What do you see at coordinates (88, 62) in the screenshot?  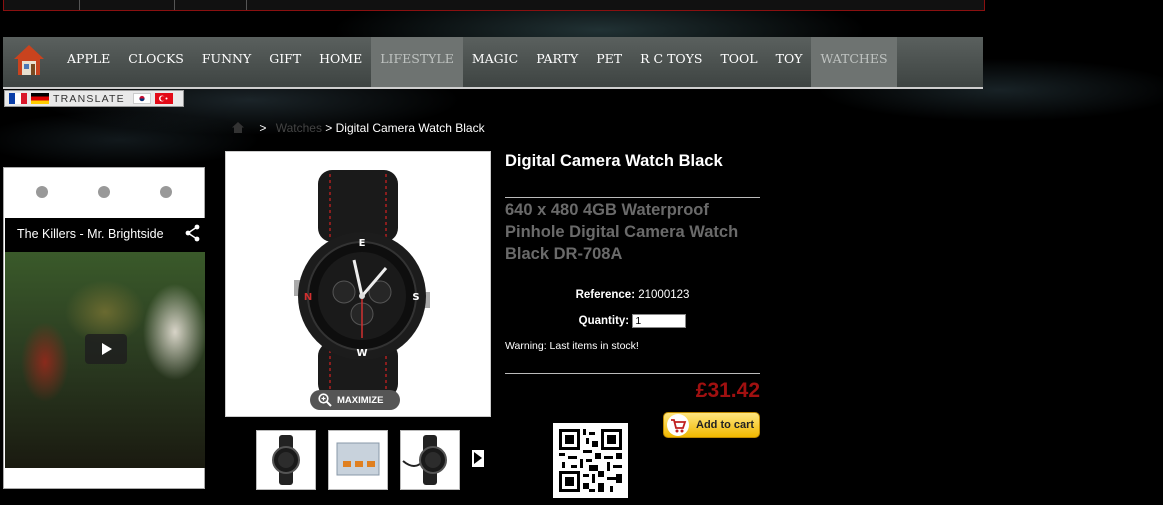 I see `nav-item-apple: APPLE` at bounding box center [88, 62].